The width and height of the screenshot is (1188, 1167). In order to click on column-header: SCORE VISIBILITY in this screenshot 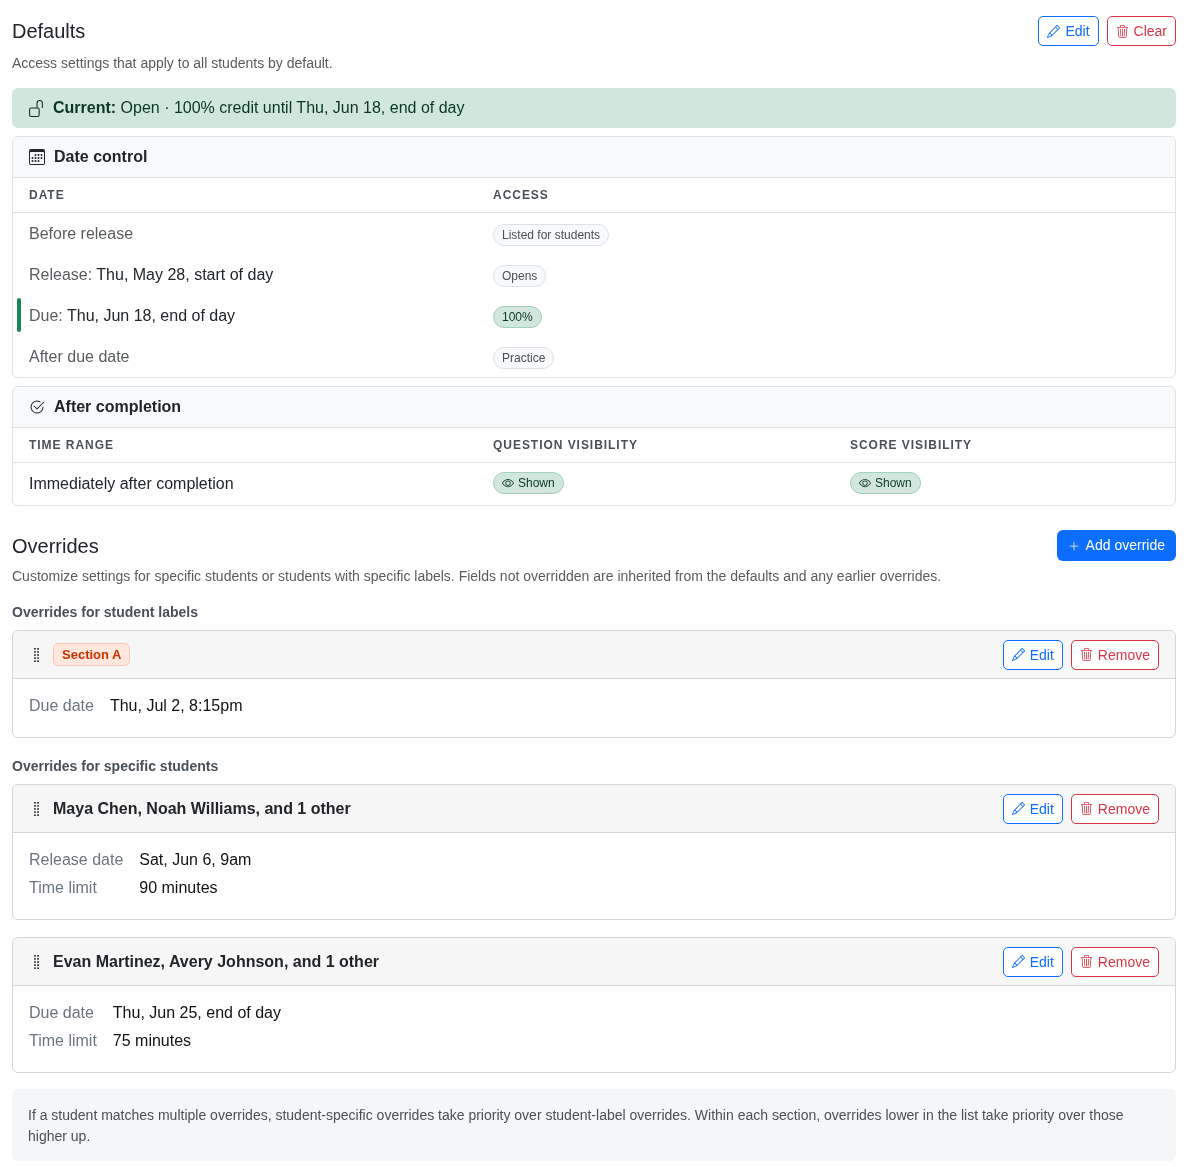, I will do `click(912, 445)`.